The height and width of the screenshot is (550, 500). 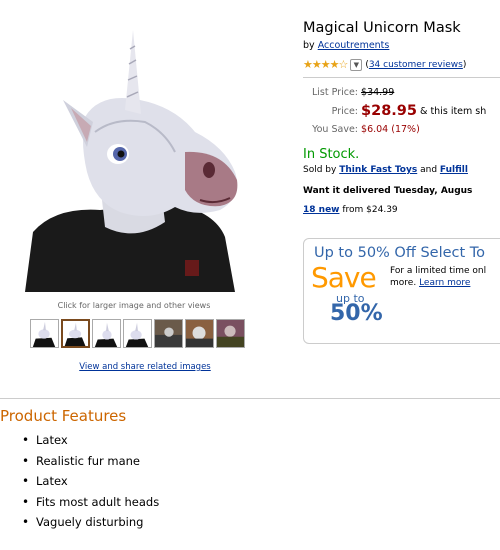 I want to click on reviews-link: 34 customer reviews, so click(x=416, y=65).